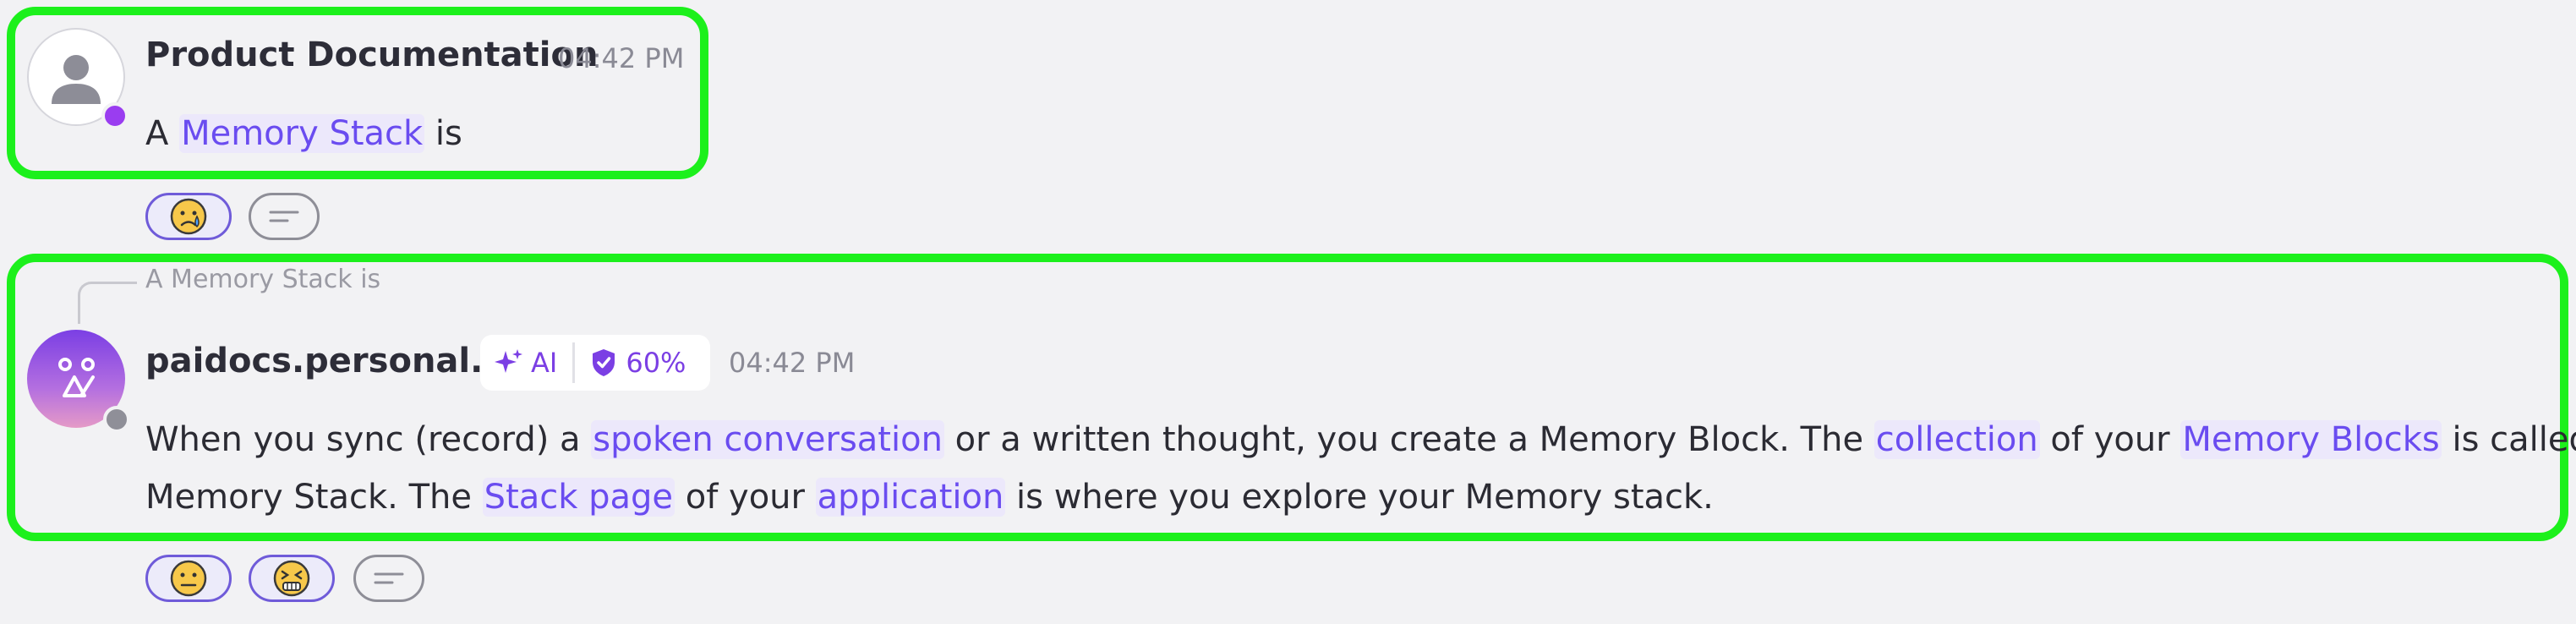  What do you see at coordinates (262, 279) in the screenshot?
I see `reply-reference: A Memory Stack is` at bounding box center [262, 279].